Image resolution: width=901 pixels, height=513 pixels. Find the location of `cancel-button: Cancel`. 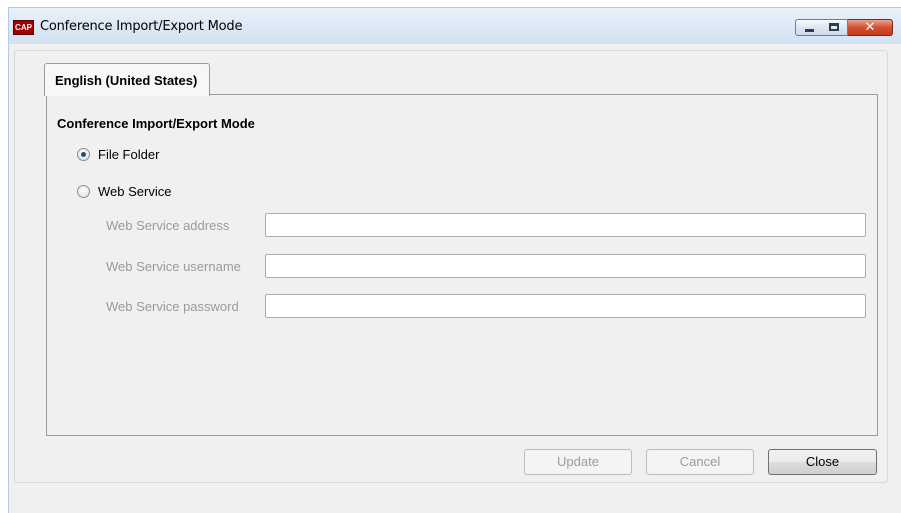

cancel-button: Cancel is located at coordinates (700, 462).